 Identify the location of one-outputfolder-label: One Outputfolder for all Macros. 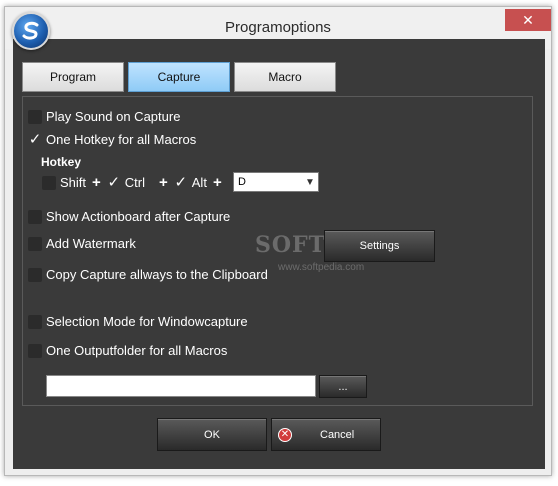
(137, 350).